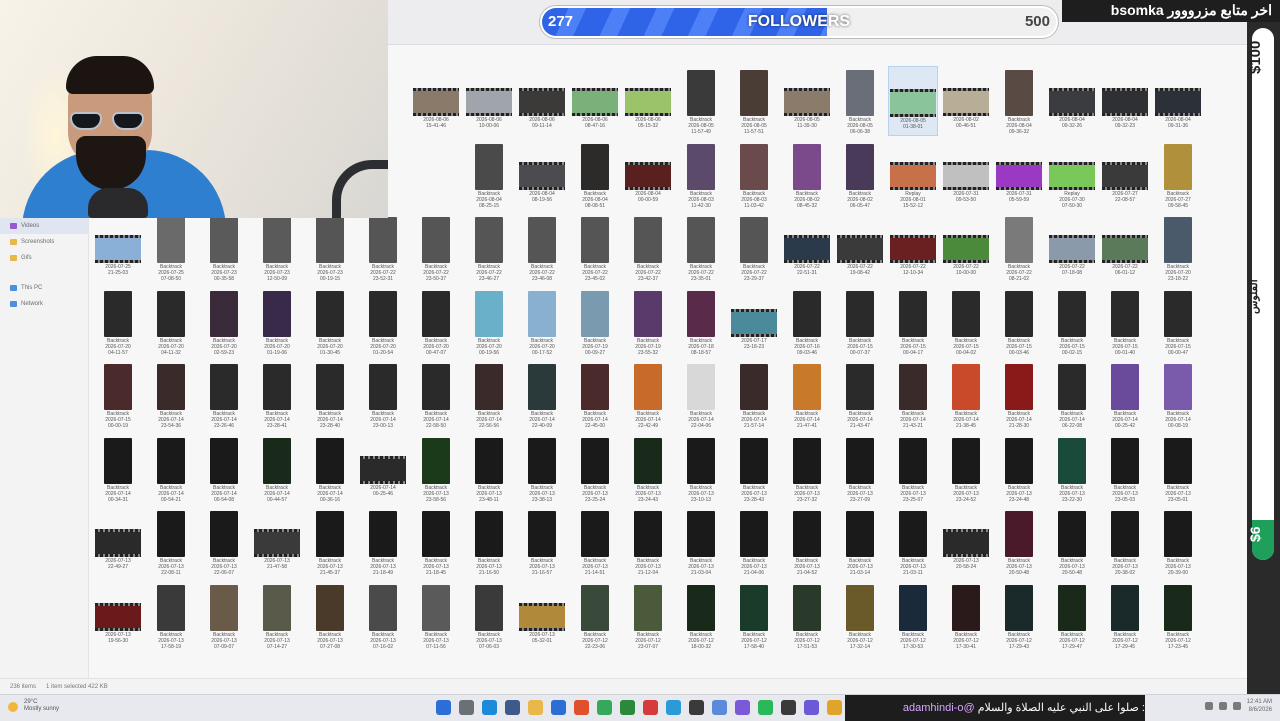 The width and height of the screenshot is (1280, 721). What do you see at coordinates (436, 101) in the screenshot?
I see `file-item: 2026-08-06 15-41-46` at bounding box center [436, 101].